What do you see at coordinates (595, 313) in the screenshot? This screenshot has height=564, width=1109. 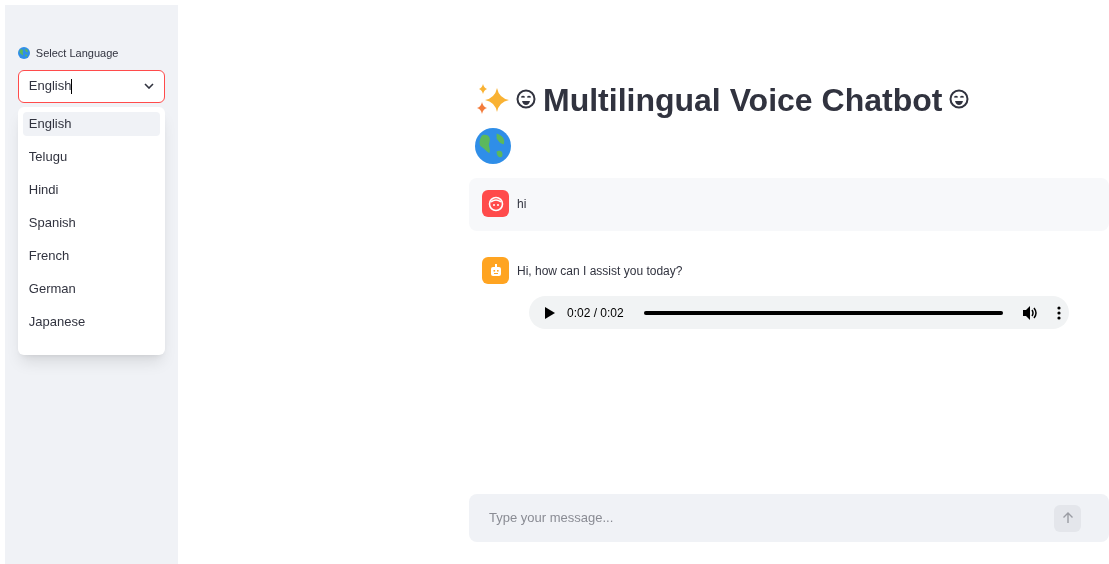 I see `audio-time: 0:02 / 0:02` at bounding box center [595, 313].